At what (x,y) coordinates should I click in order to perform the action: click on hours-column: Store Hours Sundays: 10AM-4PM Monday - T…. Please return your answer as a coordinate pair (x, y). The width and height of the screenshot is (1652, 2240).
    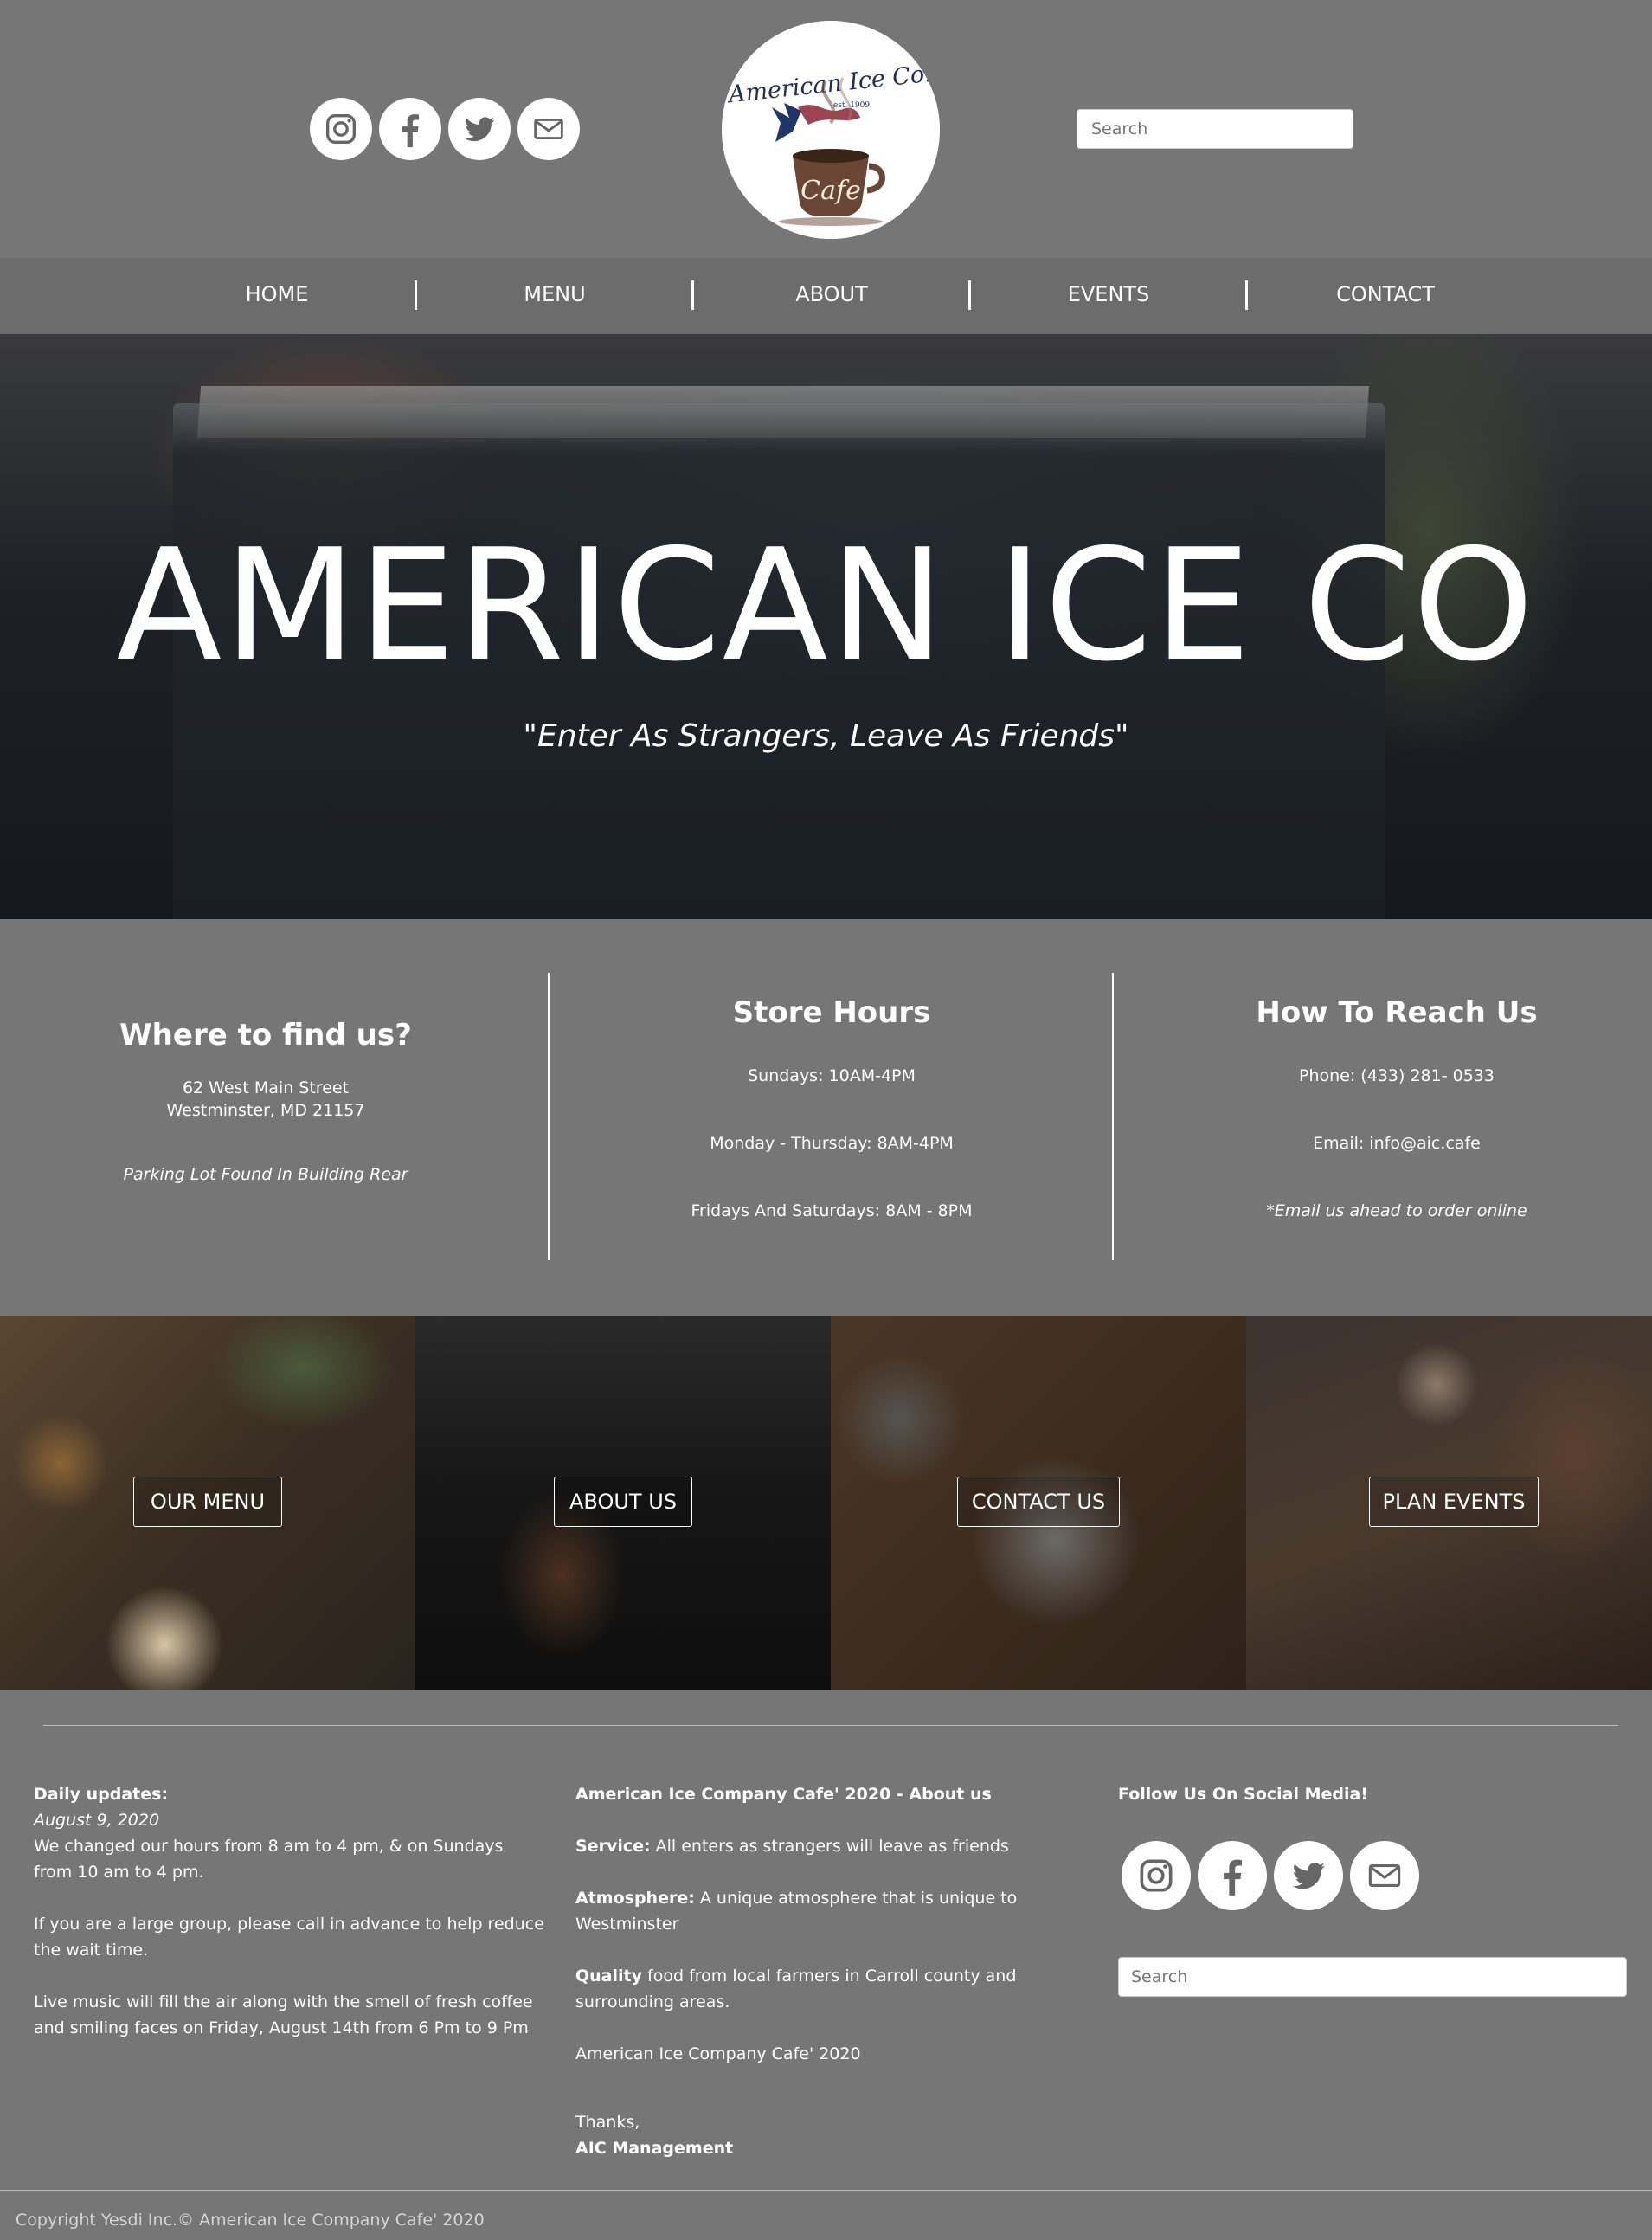
    Looking at the image, I should click on (831, 1107).